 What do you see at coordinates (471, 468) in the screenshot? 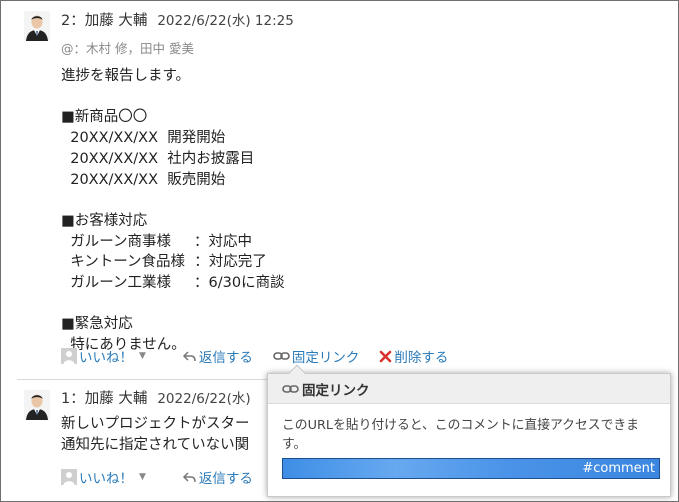
I see `permalink-url-field: #comment` at bounding box center [471, 468].